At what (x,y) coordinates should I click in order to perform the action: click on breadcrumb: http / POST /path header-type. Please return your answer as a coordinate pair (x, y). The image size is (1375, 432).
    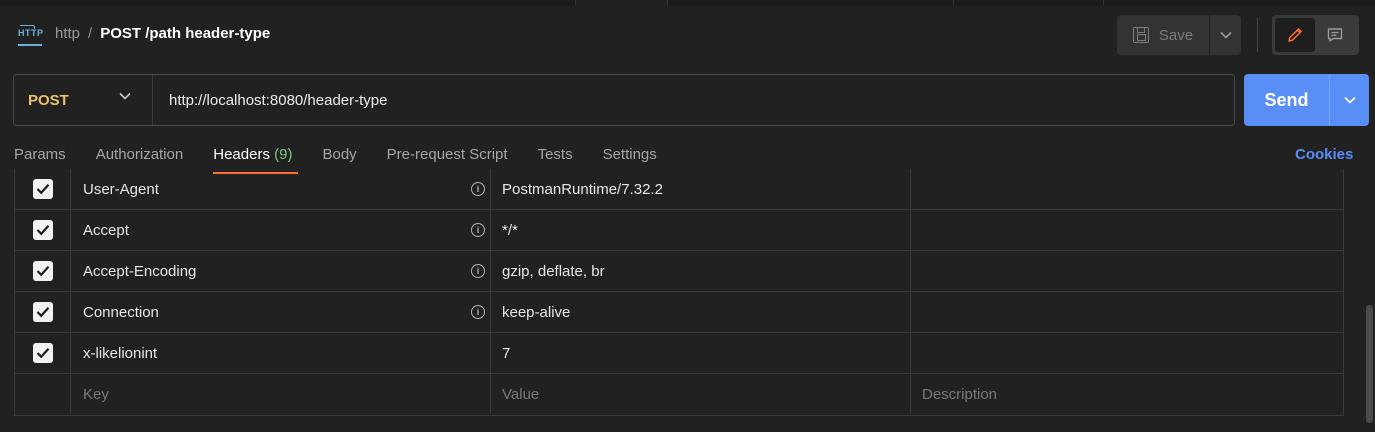
    Looking at the image, I should click on (162, 33).